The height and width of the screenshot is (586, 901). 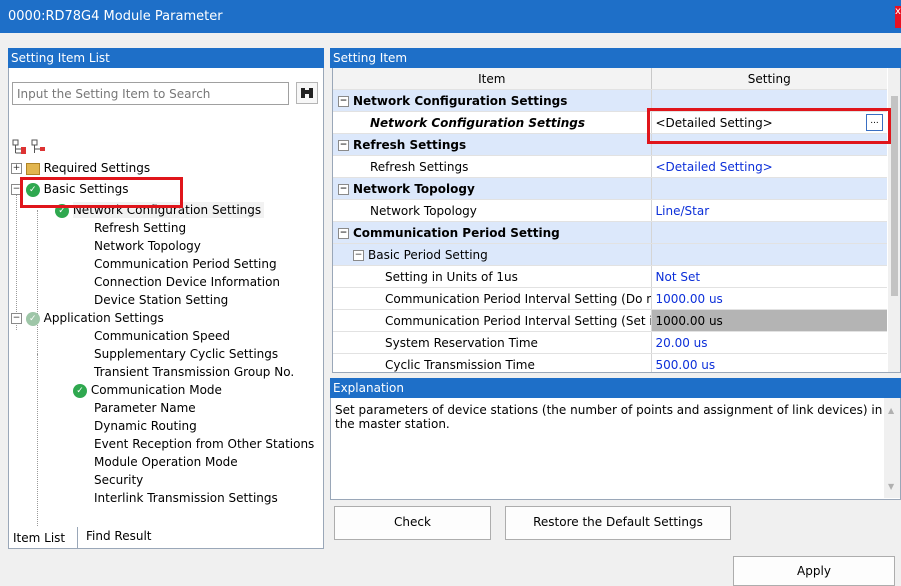 I want to click on tree-item-refresh-setting: Refresh Setting, so click(x=140, y=228).